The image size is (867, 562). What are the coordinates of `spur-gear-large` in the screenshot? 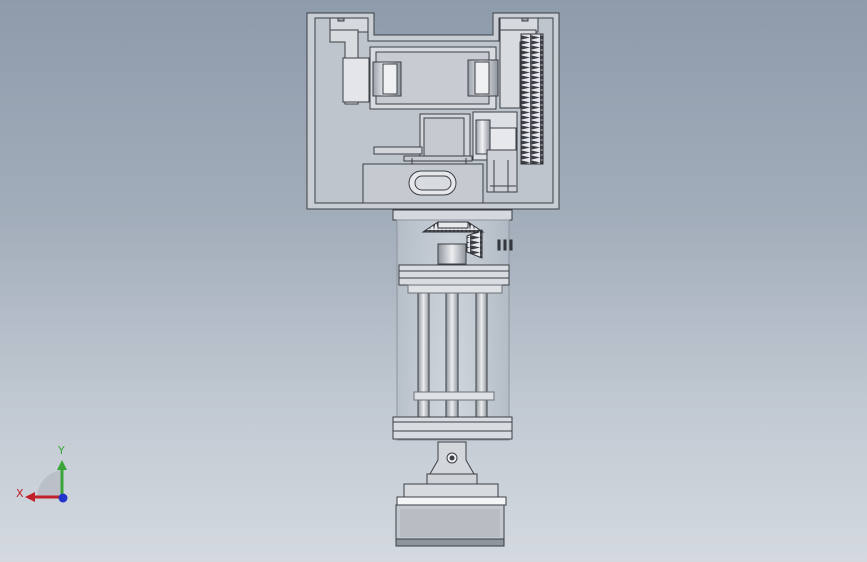 It's located at (532, 99).